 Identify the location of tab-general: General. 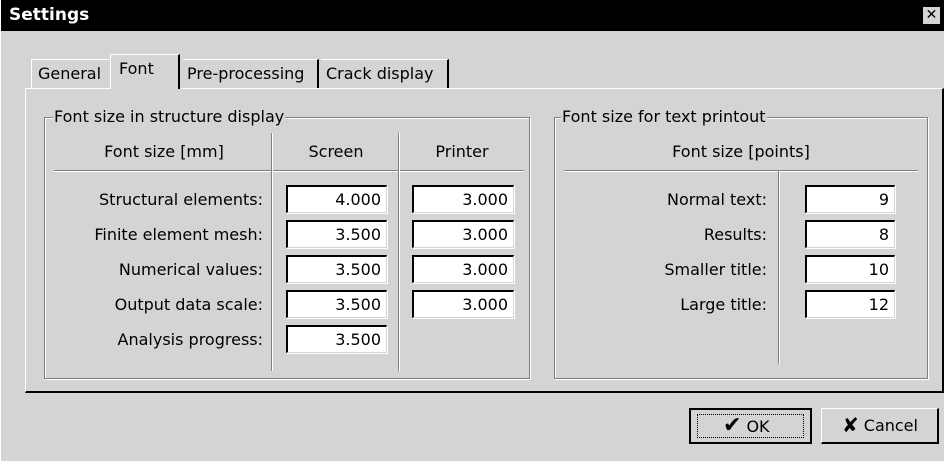
(70, 73).